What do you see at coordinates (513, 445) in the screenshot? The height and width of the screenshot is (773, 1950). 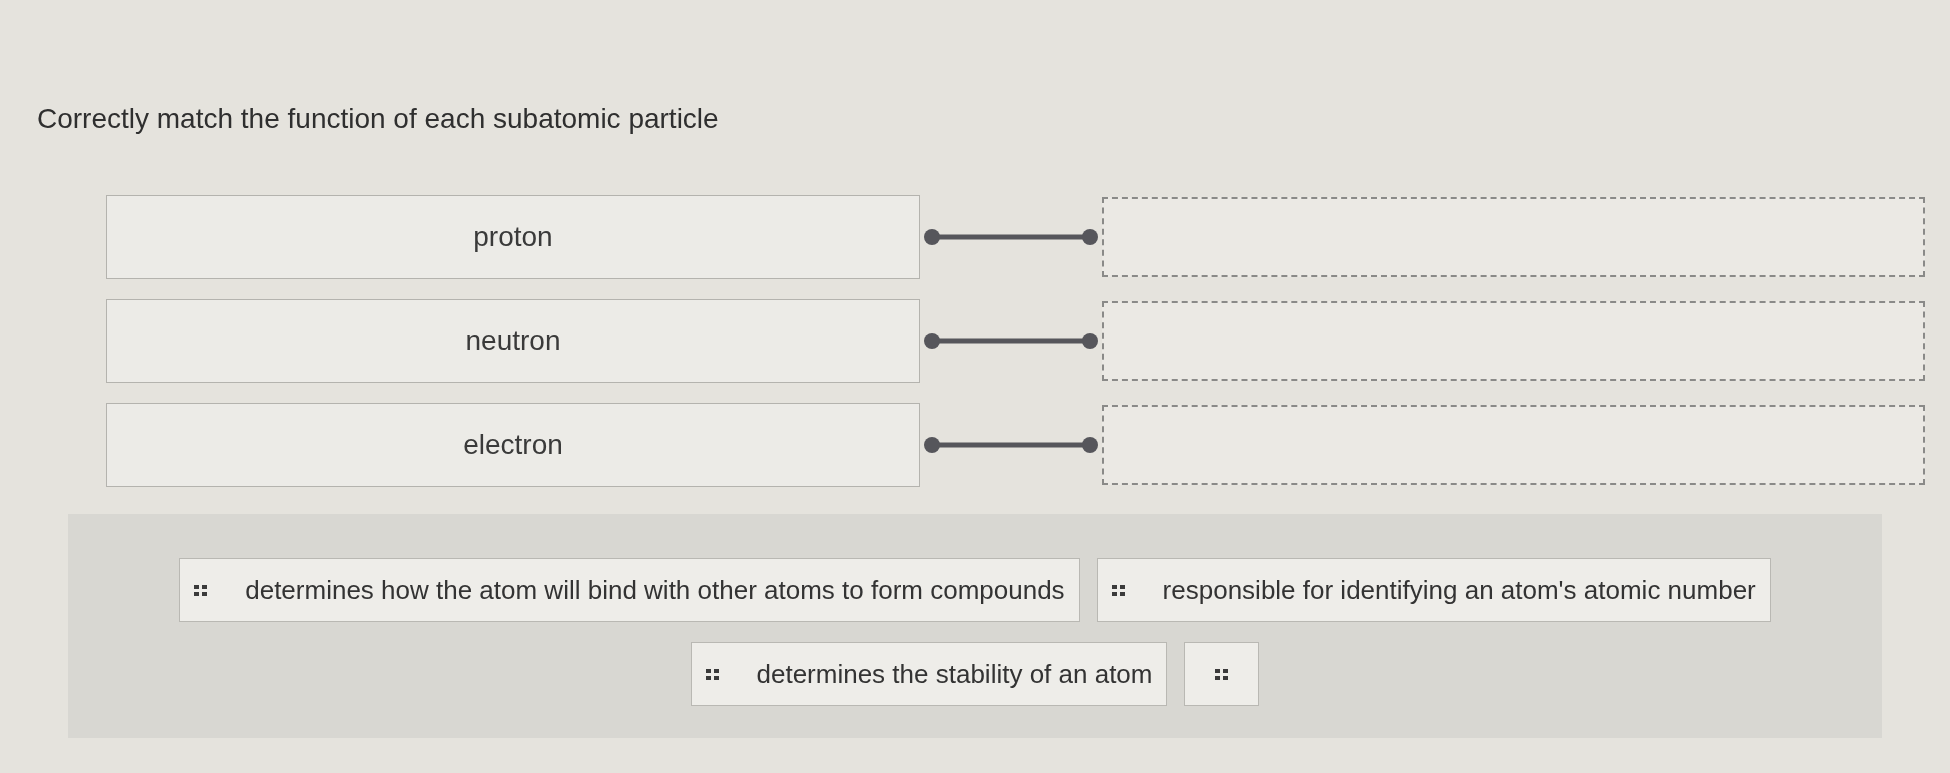 I see `term-card: electron` at bounding box center [513, 445].